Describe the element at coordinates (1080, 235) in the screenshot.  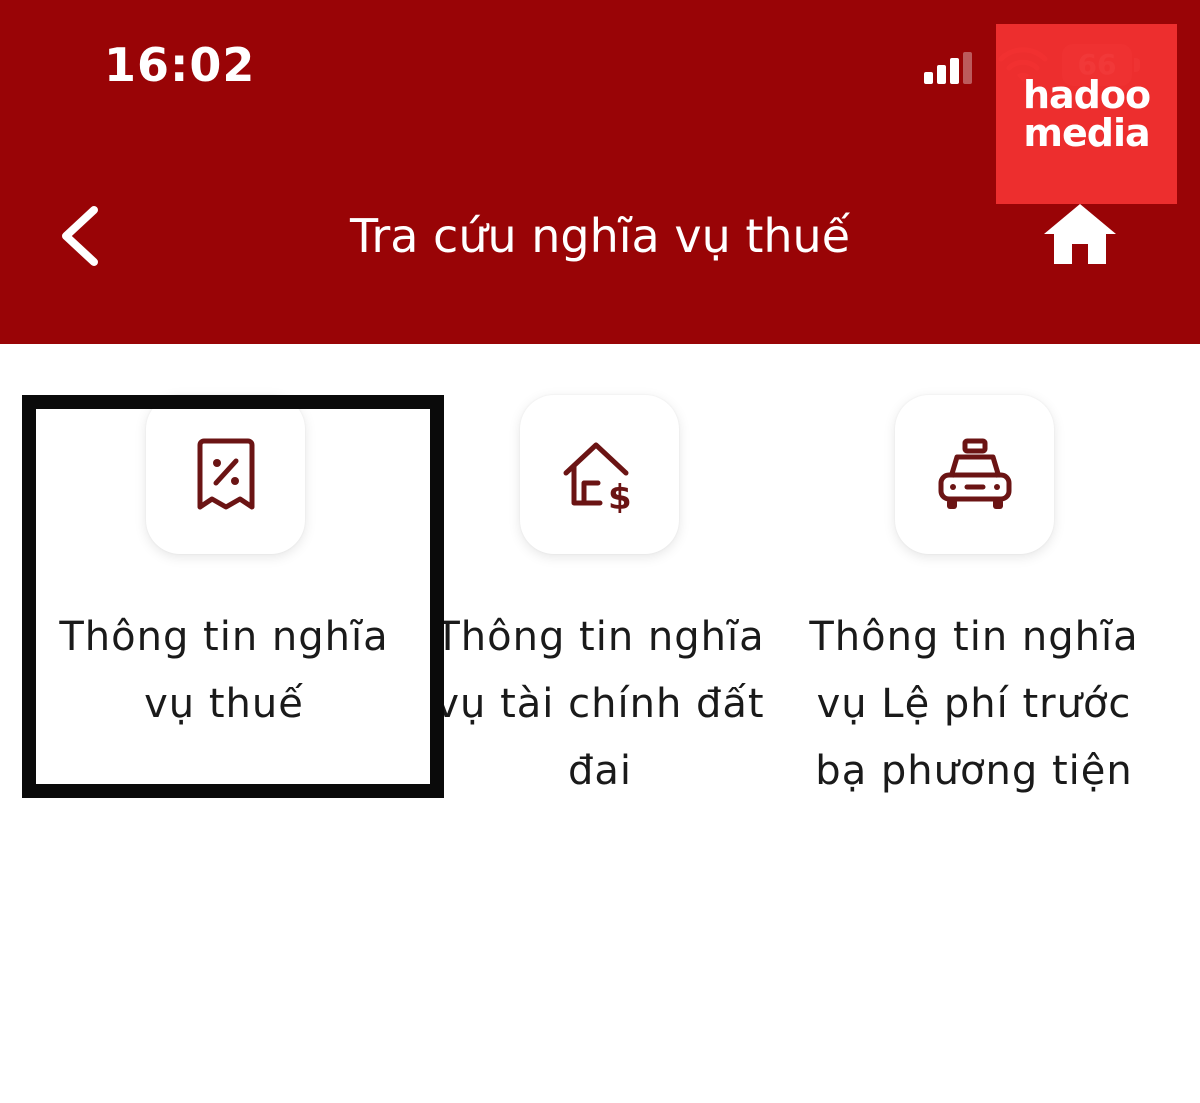
I see `home-button` at that location.